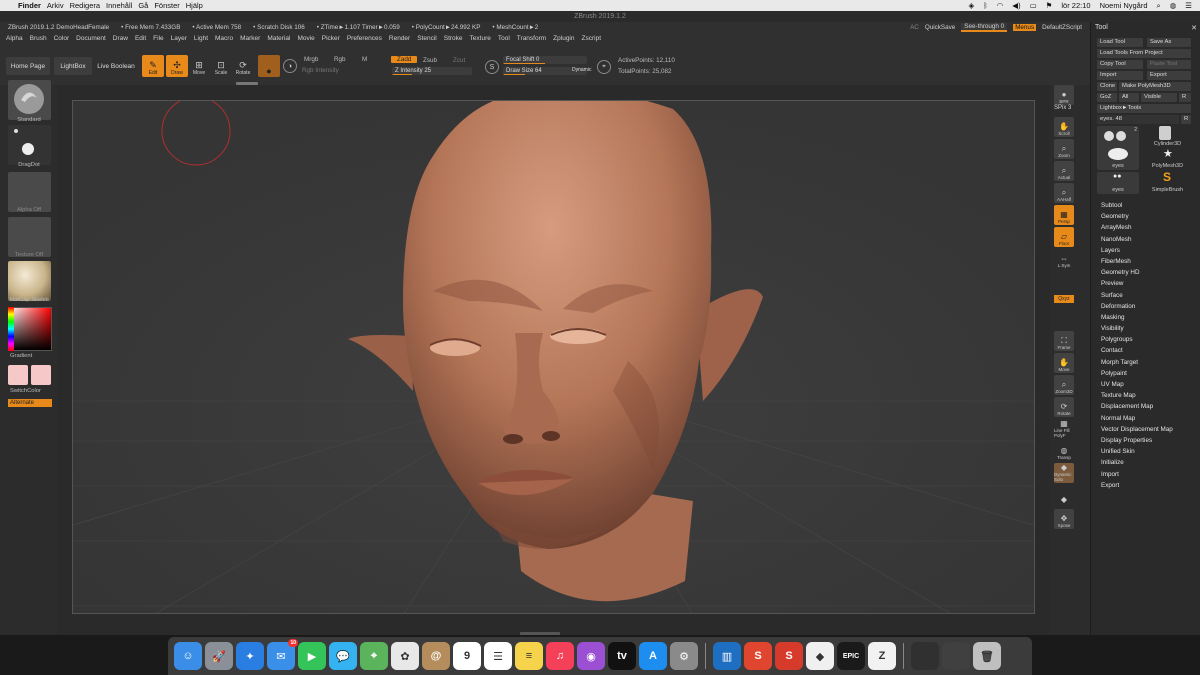 This screenshot has width=1200, height=675. I want to click on xpose-button: ✥ Xpose, so click(1064, 519).